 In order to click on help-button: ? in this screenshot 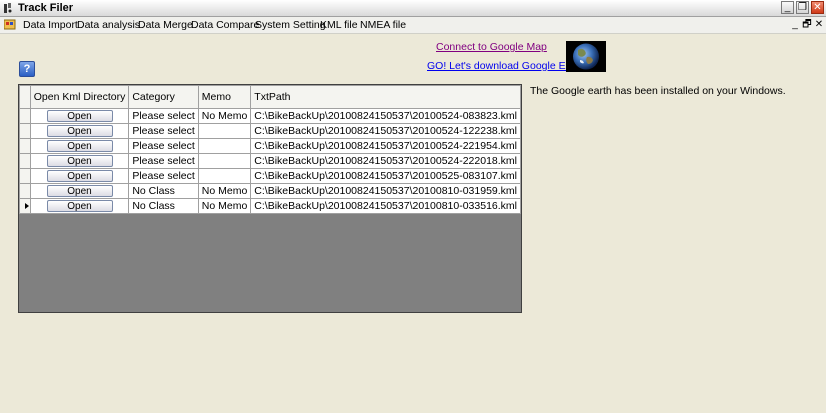, I will do `click(27, 69)`.